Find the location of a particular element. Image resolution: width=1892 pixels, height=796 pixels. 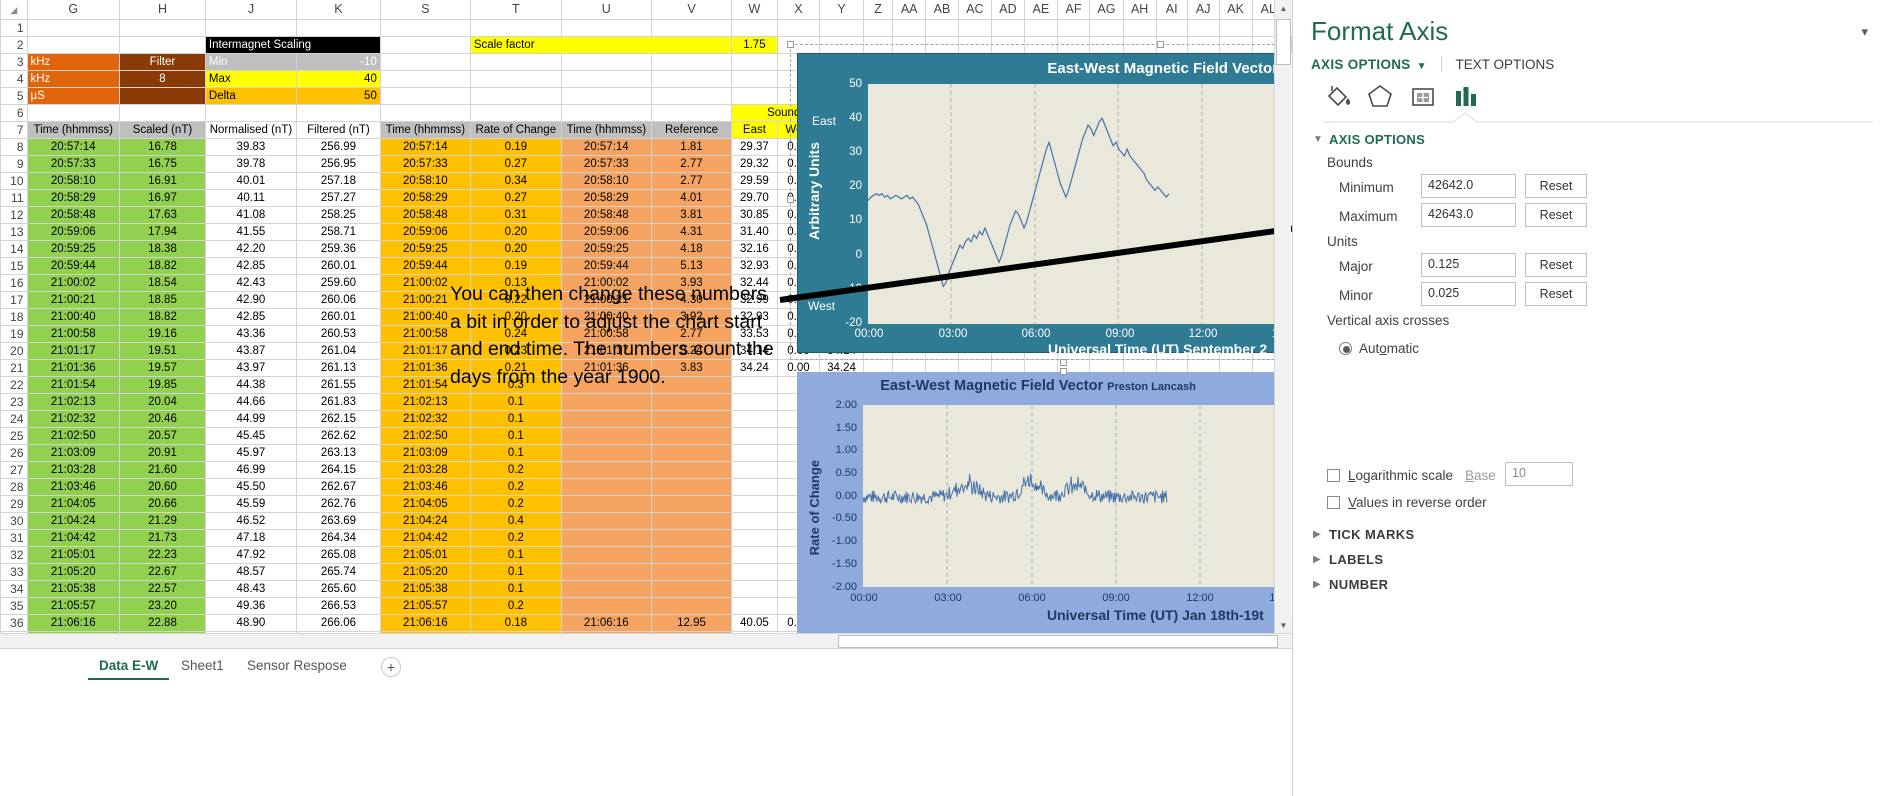

cell-east: 32.16 is located at coordinates (754, 248).